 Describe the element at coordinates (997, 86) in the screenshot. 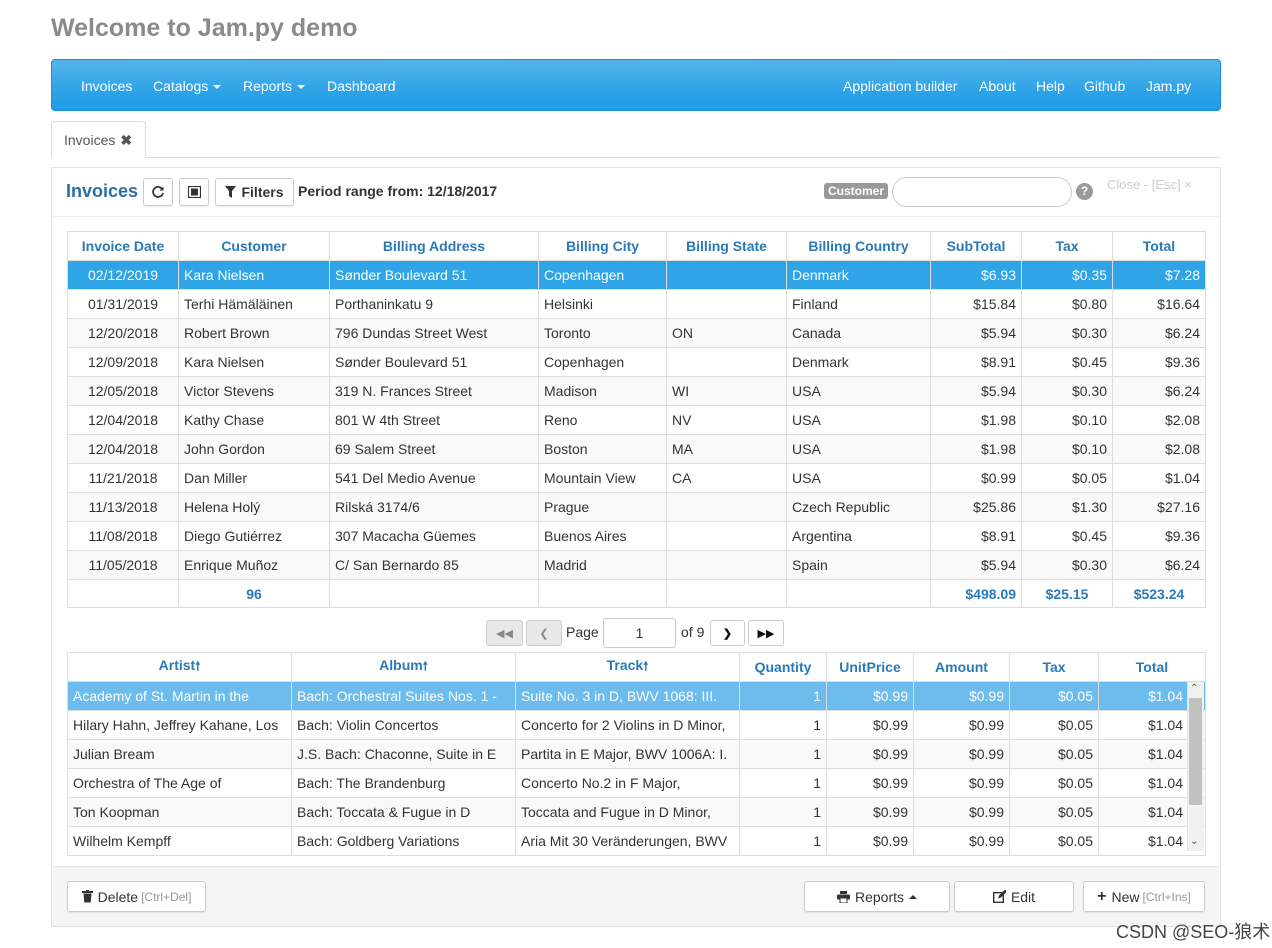

I see `nav-about: About` at that location.